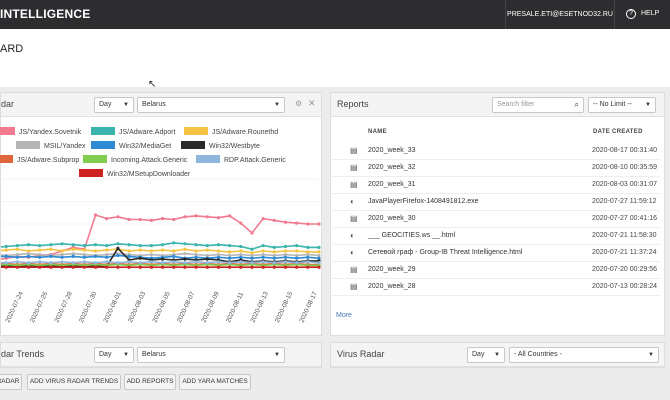 This screenshot has width=670, height=400. What do you see at coordinates (335, 58) in the screenshot?
I see `page-header: ARD` at bounding box center [335, 58].